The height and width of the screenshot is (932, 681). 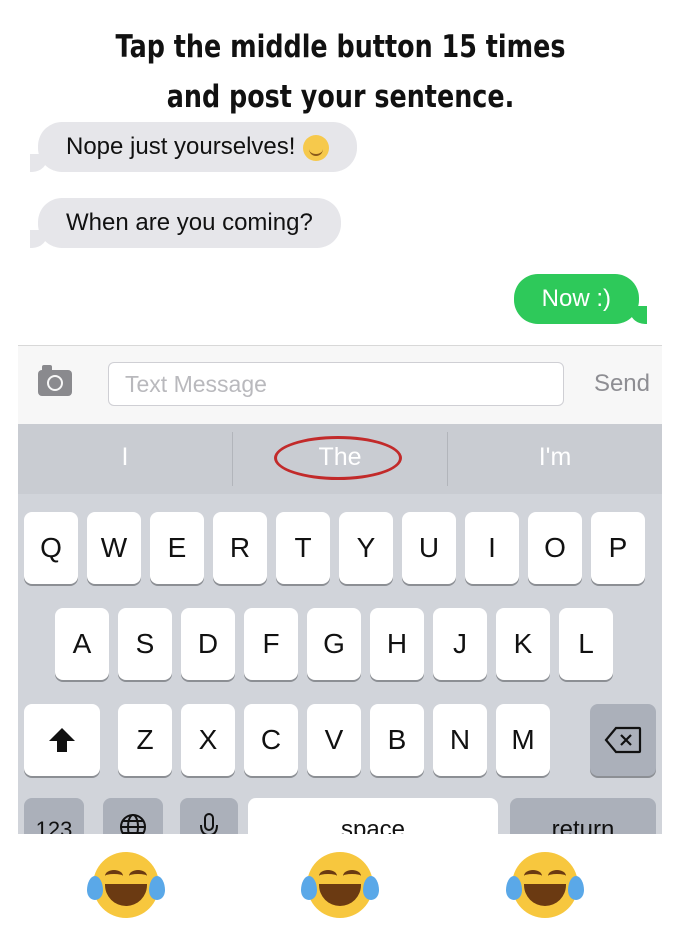 What do you see at coordinates (429, 548) in the screenshot?
I see `key-u: U` at bounding box center [429, 548].